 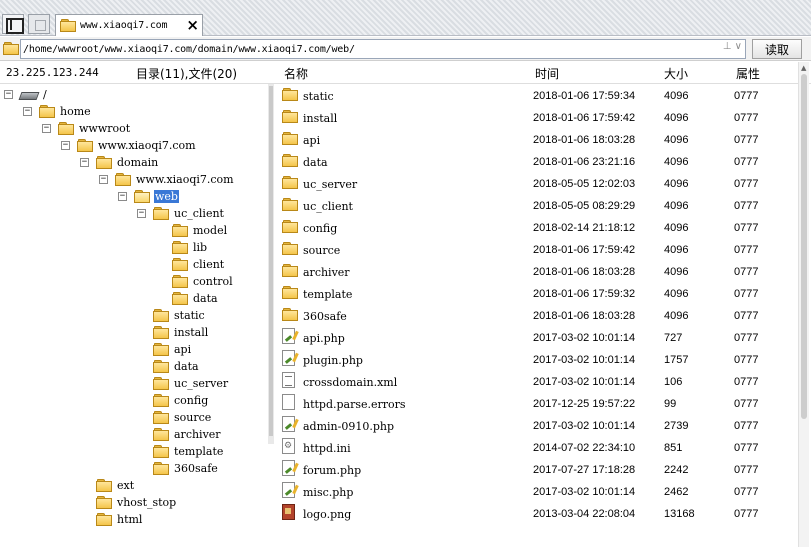 I want to click on tree-node-label: www.xiaoqi7.com, so click(x=185, y=179).